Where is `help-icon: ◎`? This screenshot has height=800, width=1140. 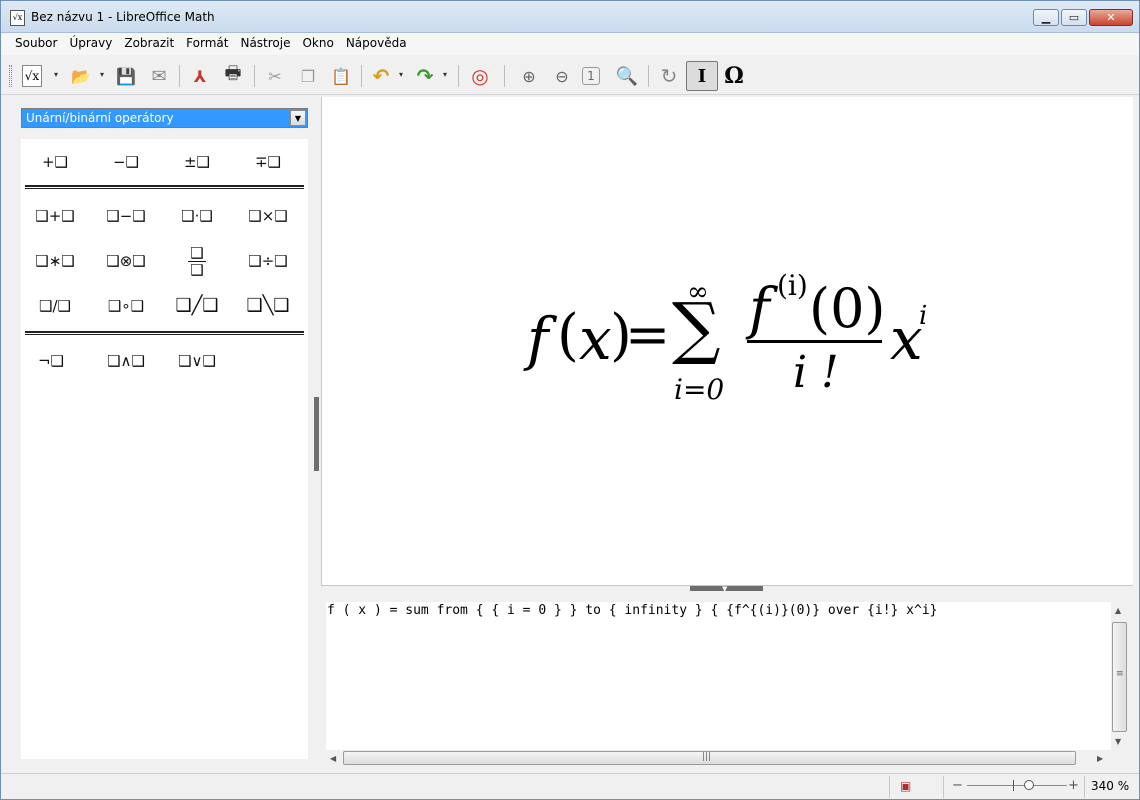 help-icon: ◎ is located at coordinates (480, 76).